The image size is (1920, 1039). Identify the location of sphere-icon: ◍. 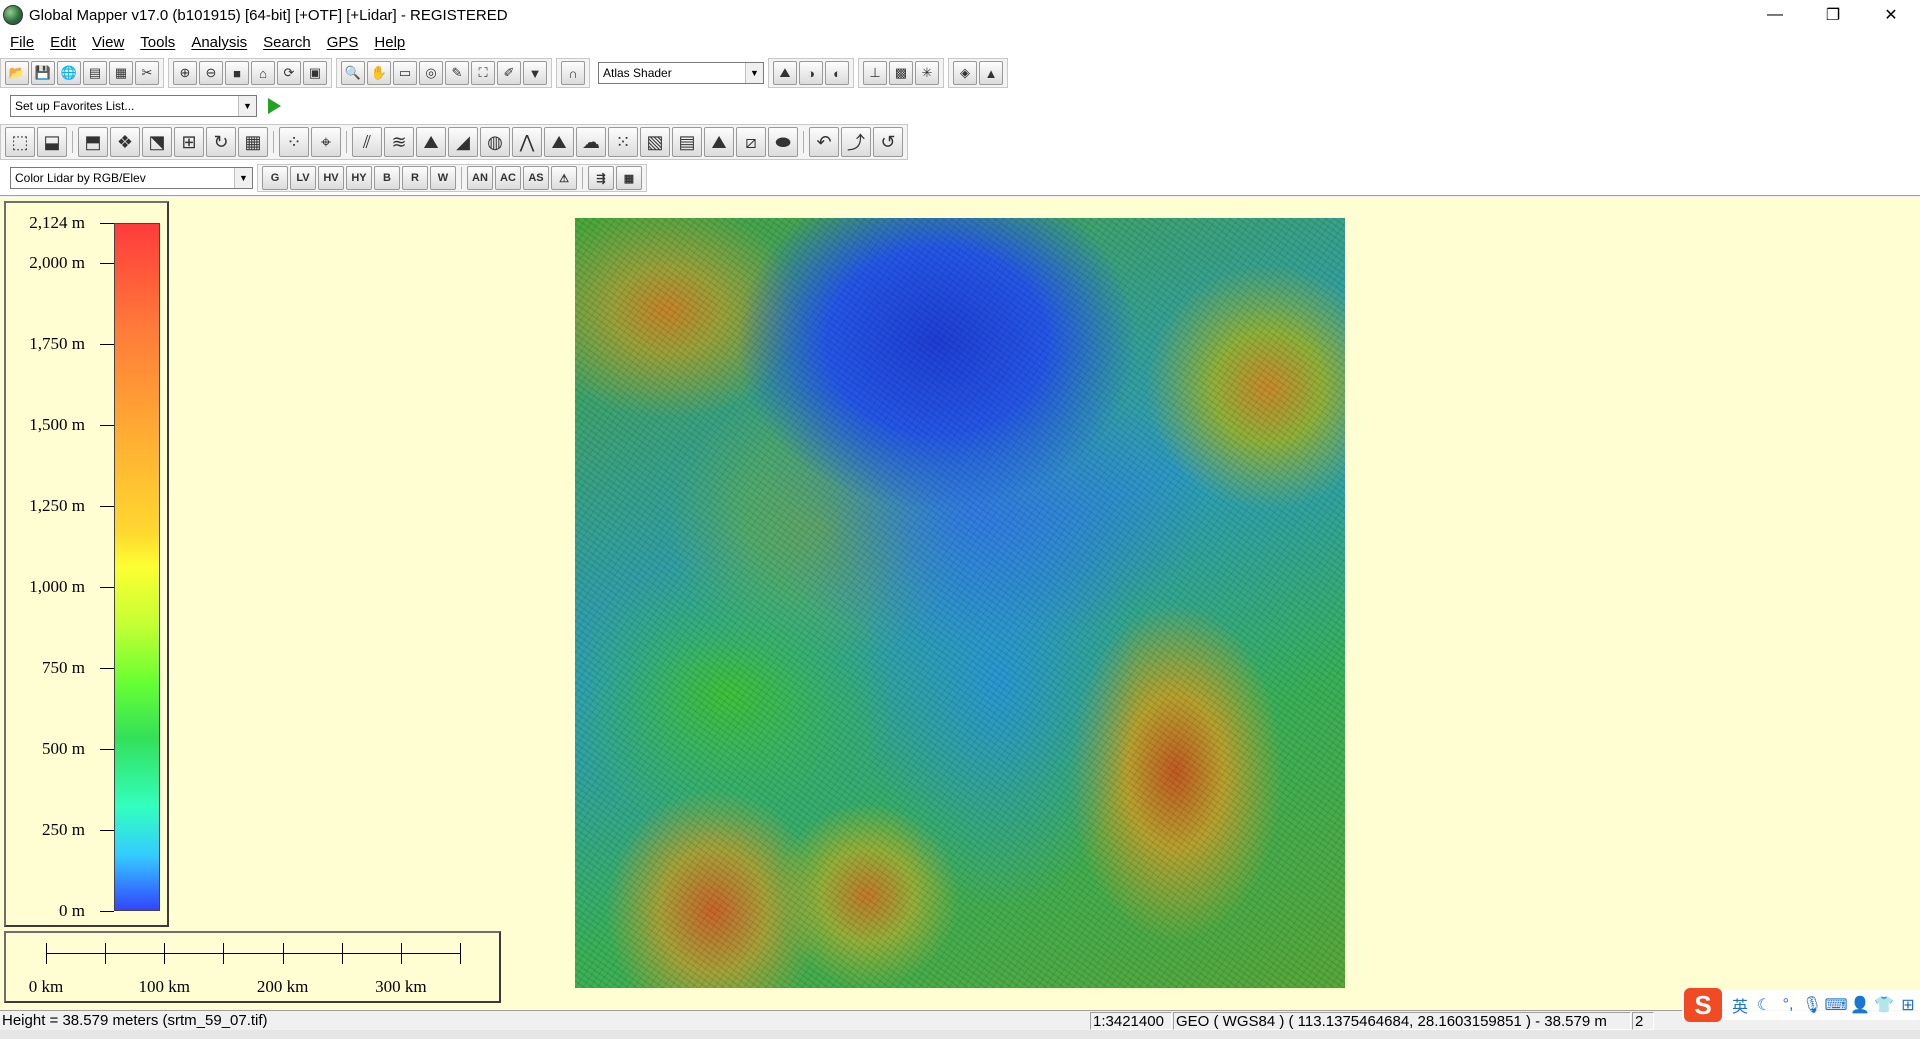
(495, 142).